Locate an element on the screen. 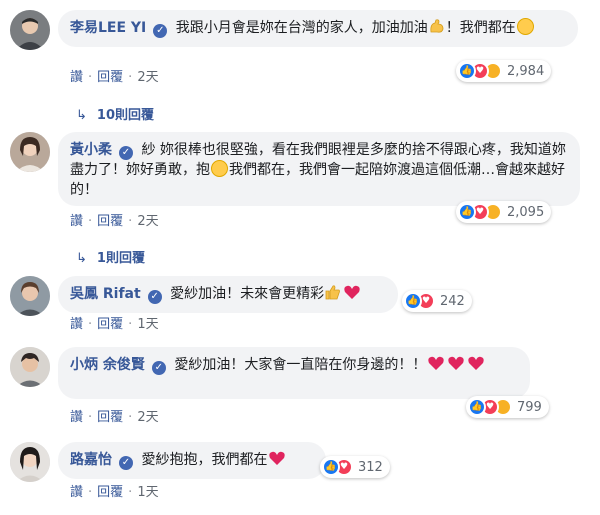 Image resolution: width=600 pixels, height=515 pixels. comment-bubble: 小炳 余俊賢 ✓ 愛紗加油！大家會一直陪在你身邊的！！ is located at coordinates (294, 373).